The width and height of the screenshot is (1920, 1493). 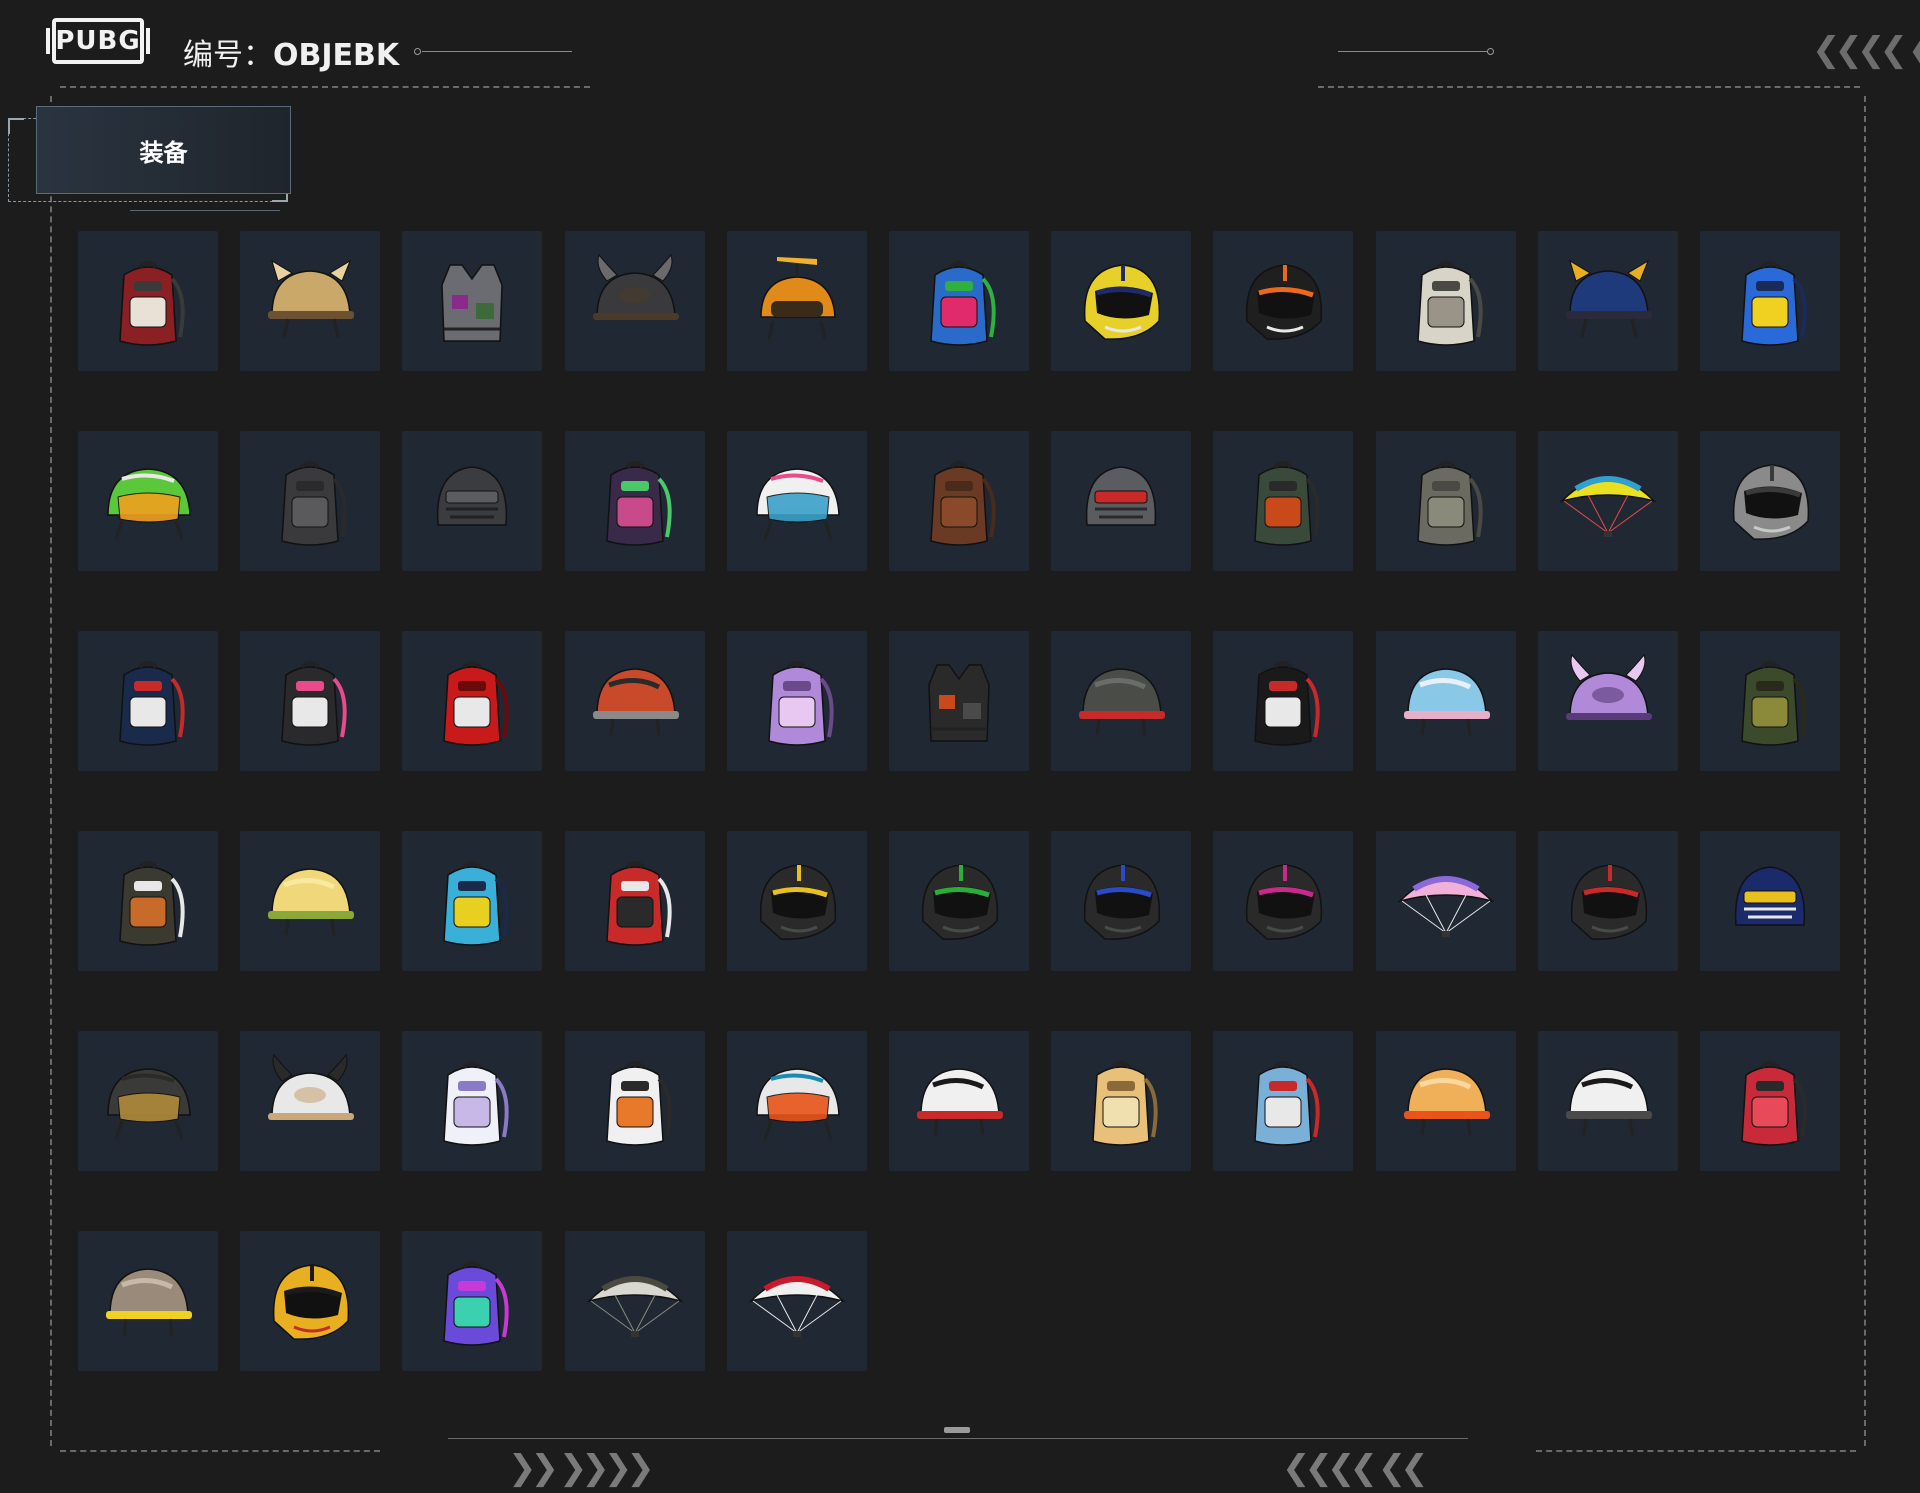 What do you see at coordinates (1355, 1468) in the screenshot?
I see `footer-chevrons-right: ❮❮❮❮ ❮❮` at bounding box center [1355, 1468].